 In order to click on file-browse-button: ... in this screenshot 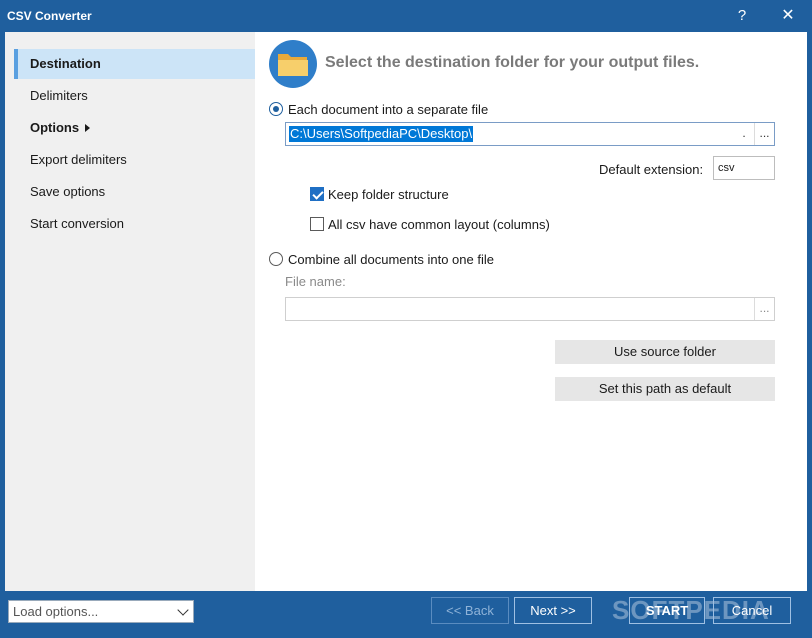, I will do `click(764, 309)`.